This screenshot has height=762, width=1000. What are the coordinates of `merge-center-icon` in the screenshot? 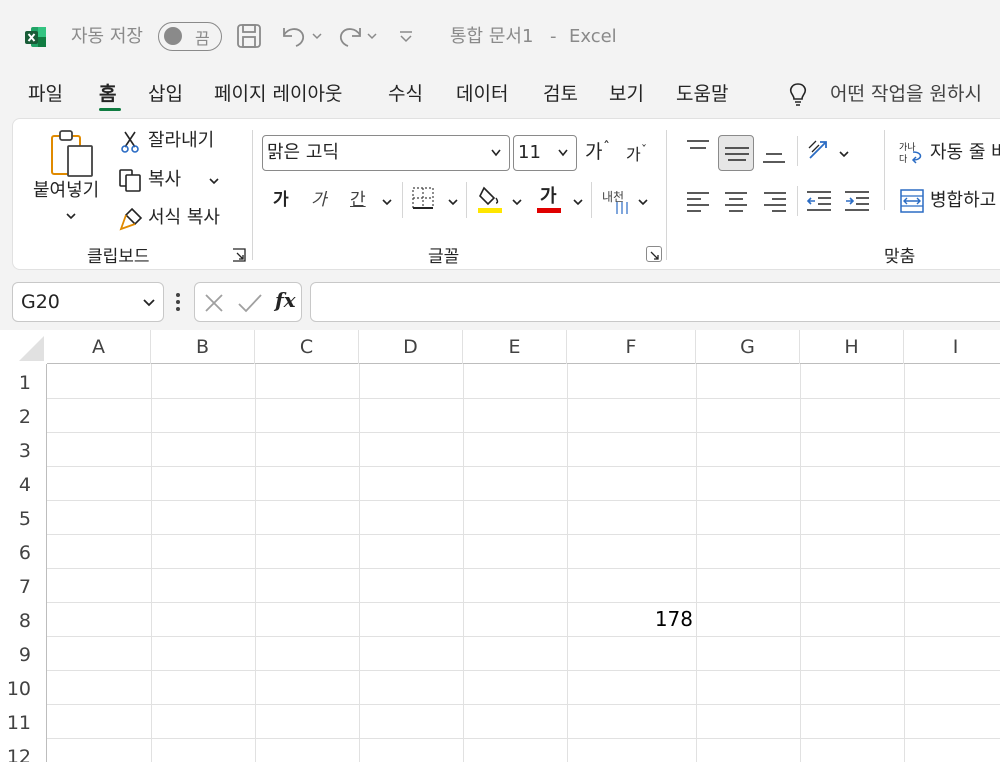 It's located at (912, 203).